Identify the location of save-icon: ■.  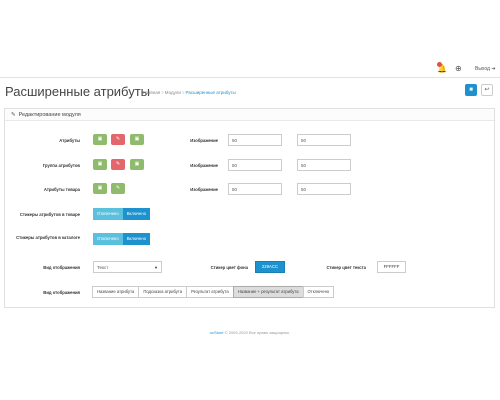
(471, 90).